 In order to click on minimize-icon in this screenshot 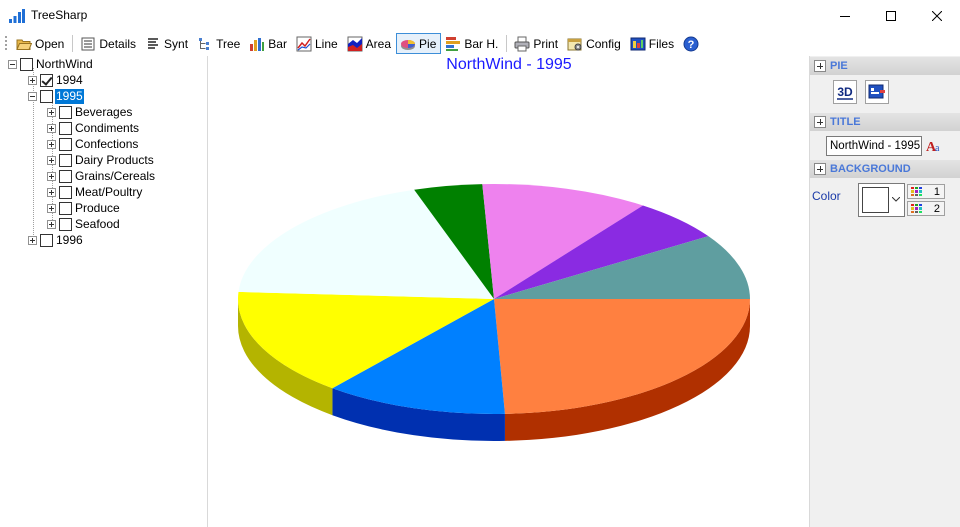, I will do `click(845, 16)`.